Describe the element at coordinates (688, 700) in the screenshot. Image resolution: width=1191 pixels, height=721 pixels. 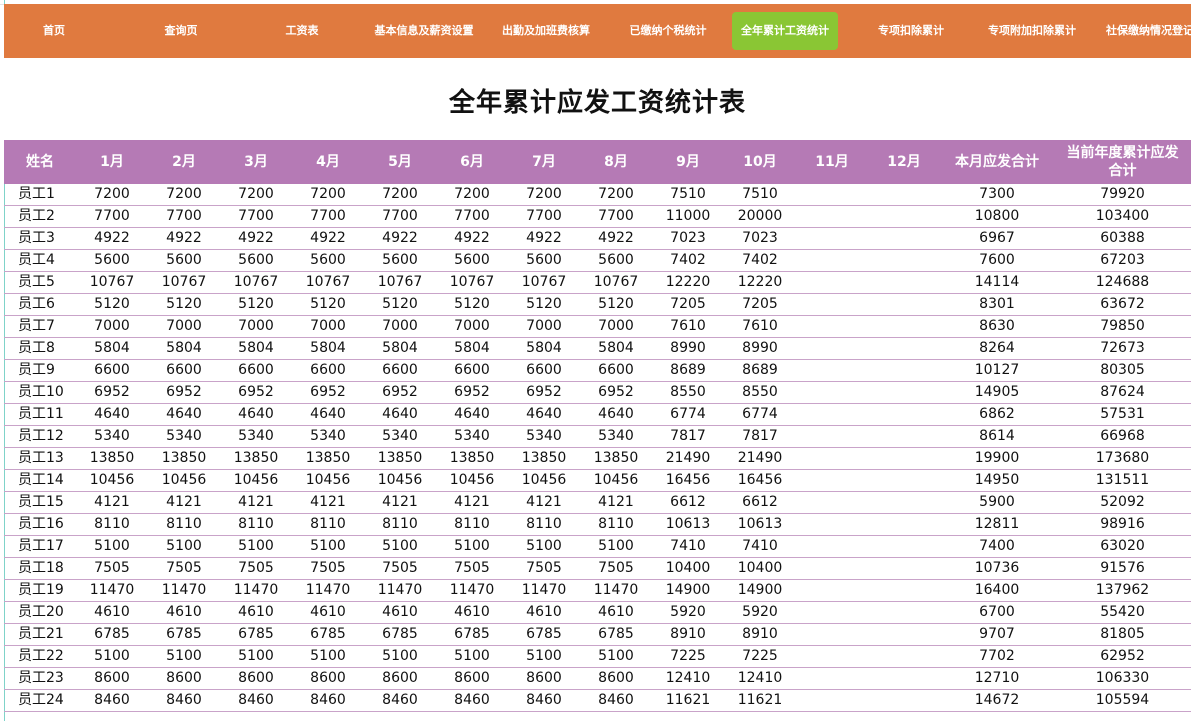
I see `table-cell: 11621` at that location.